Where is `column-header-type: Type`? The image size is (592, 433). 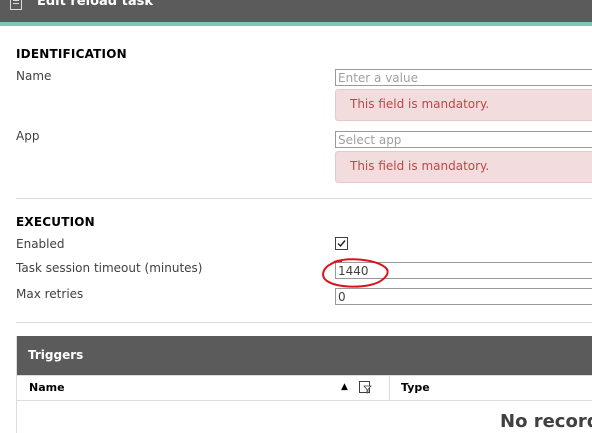 column-header-type: Type is located at coordinates (415, 387).